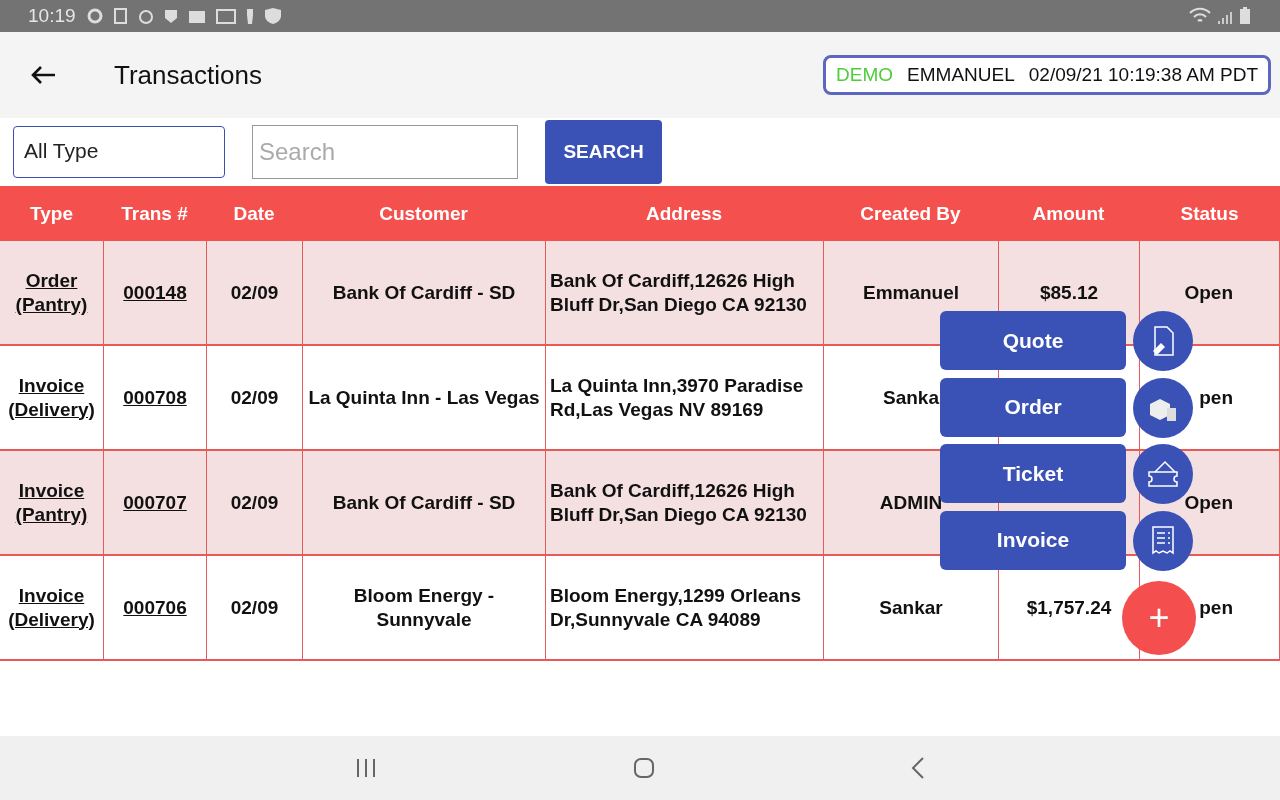 This screenshot has height=800, width=1280. What do you see at coordinates (1069, 607) in the screenshot?
I see `table-cell: $1,757.24` at bounding box center [1069, 607].